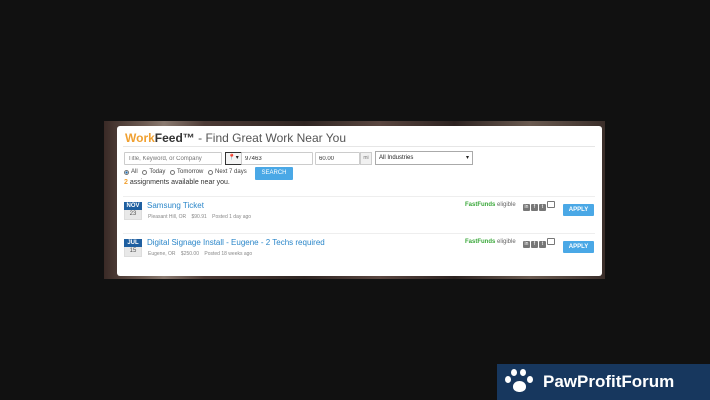  Describe the element at coordinates (174, 138) in the screenshot. I see `brand-feed: Feed™` at that location.